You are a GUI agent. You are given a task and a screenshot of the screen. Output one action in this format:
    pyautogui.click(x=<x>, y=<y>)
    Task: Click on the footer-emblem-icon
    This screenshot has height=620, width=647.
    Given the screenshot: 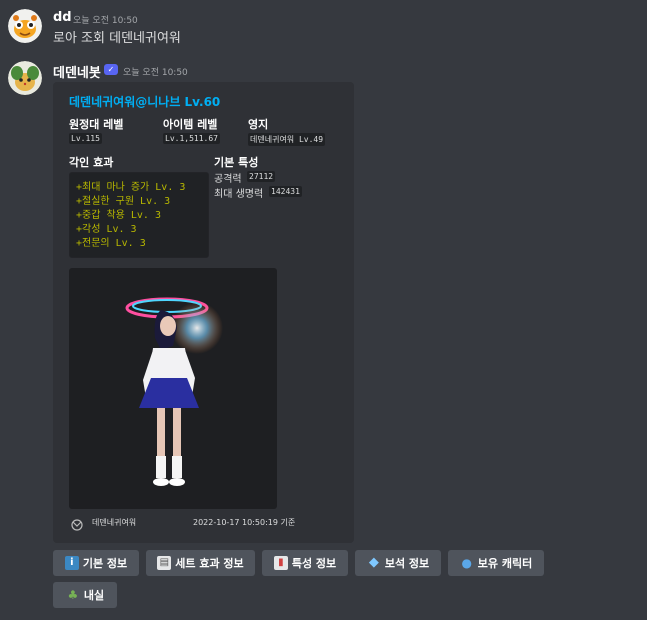 What is the action you would take?
    pyautogui.click(x=77, y=523)
    